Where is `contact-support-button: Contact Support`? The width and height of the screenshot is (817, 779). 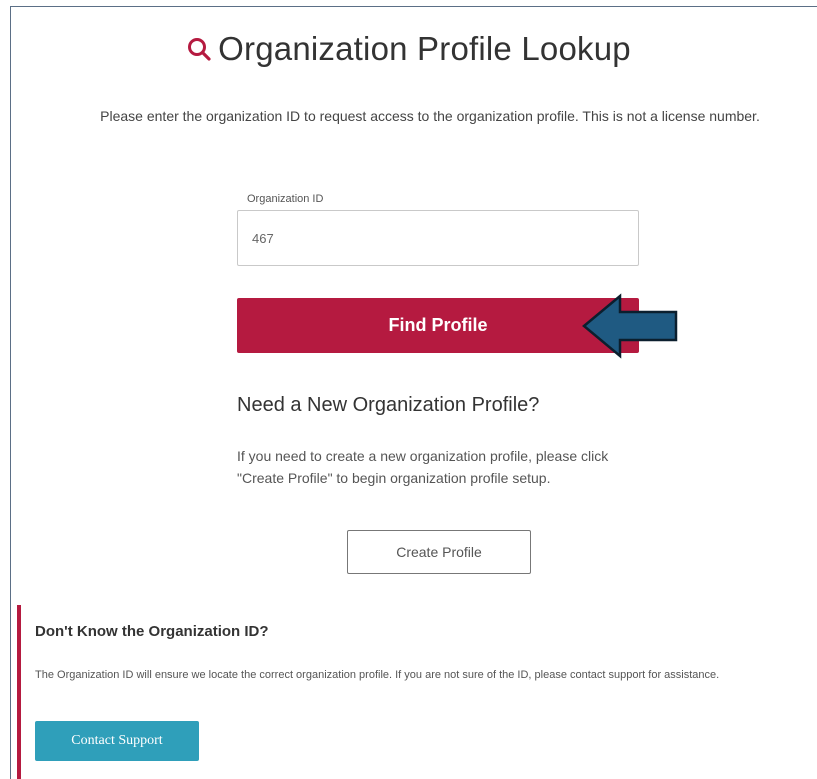
contact-support-button: Contact Support is located at coordinates (117, 741).